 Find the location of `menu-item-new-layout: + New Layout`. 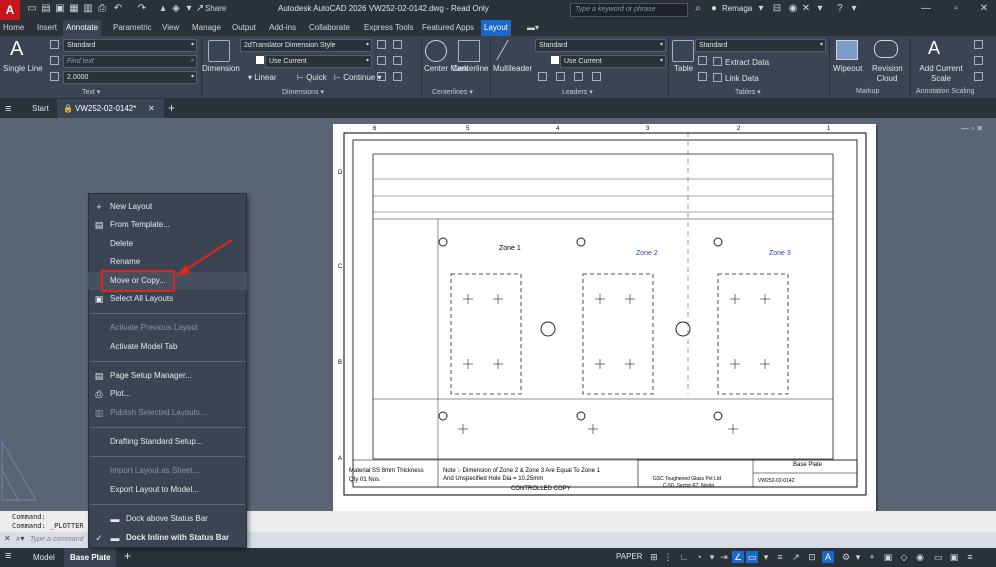

menu-item-new-layout: + New Layout is located at coordinates (167, 207).